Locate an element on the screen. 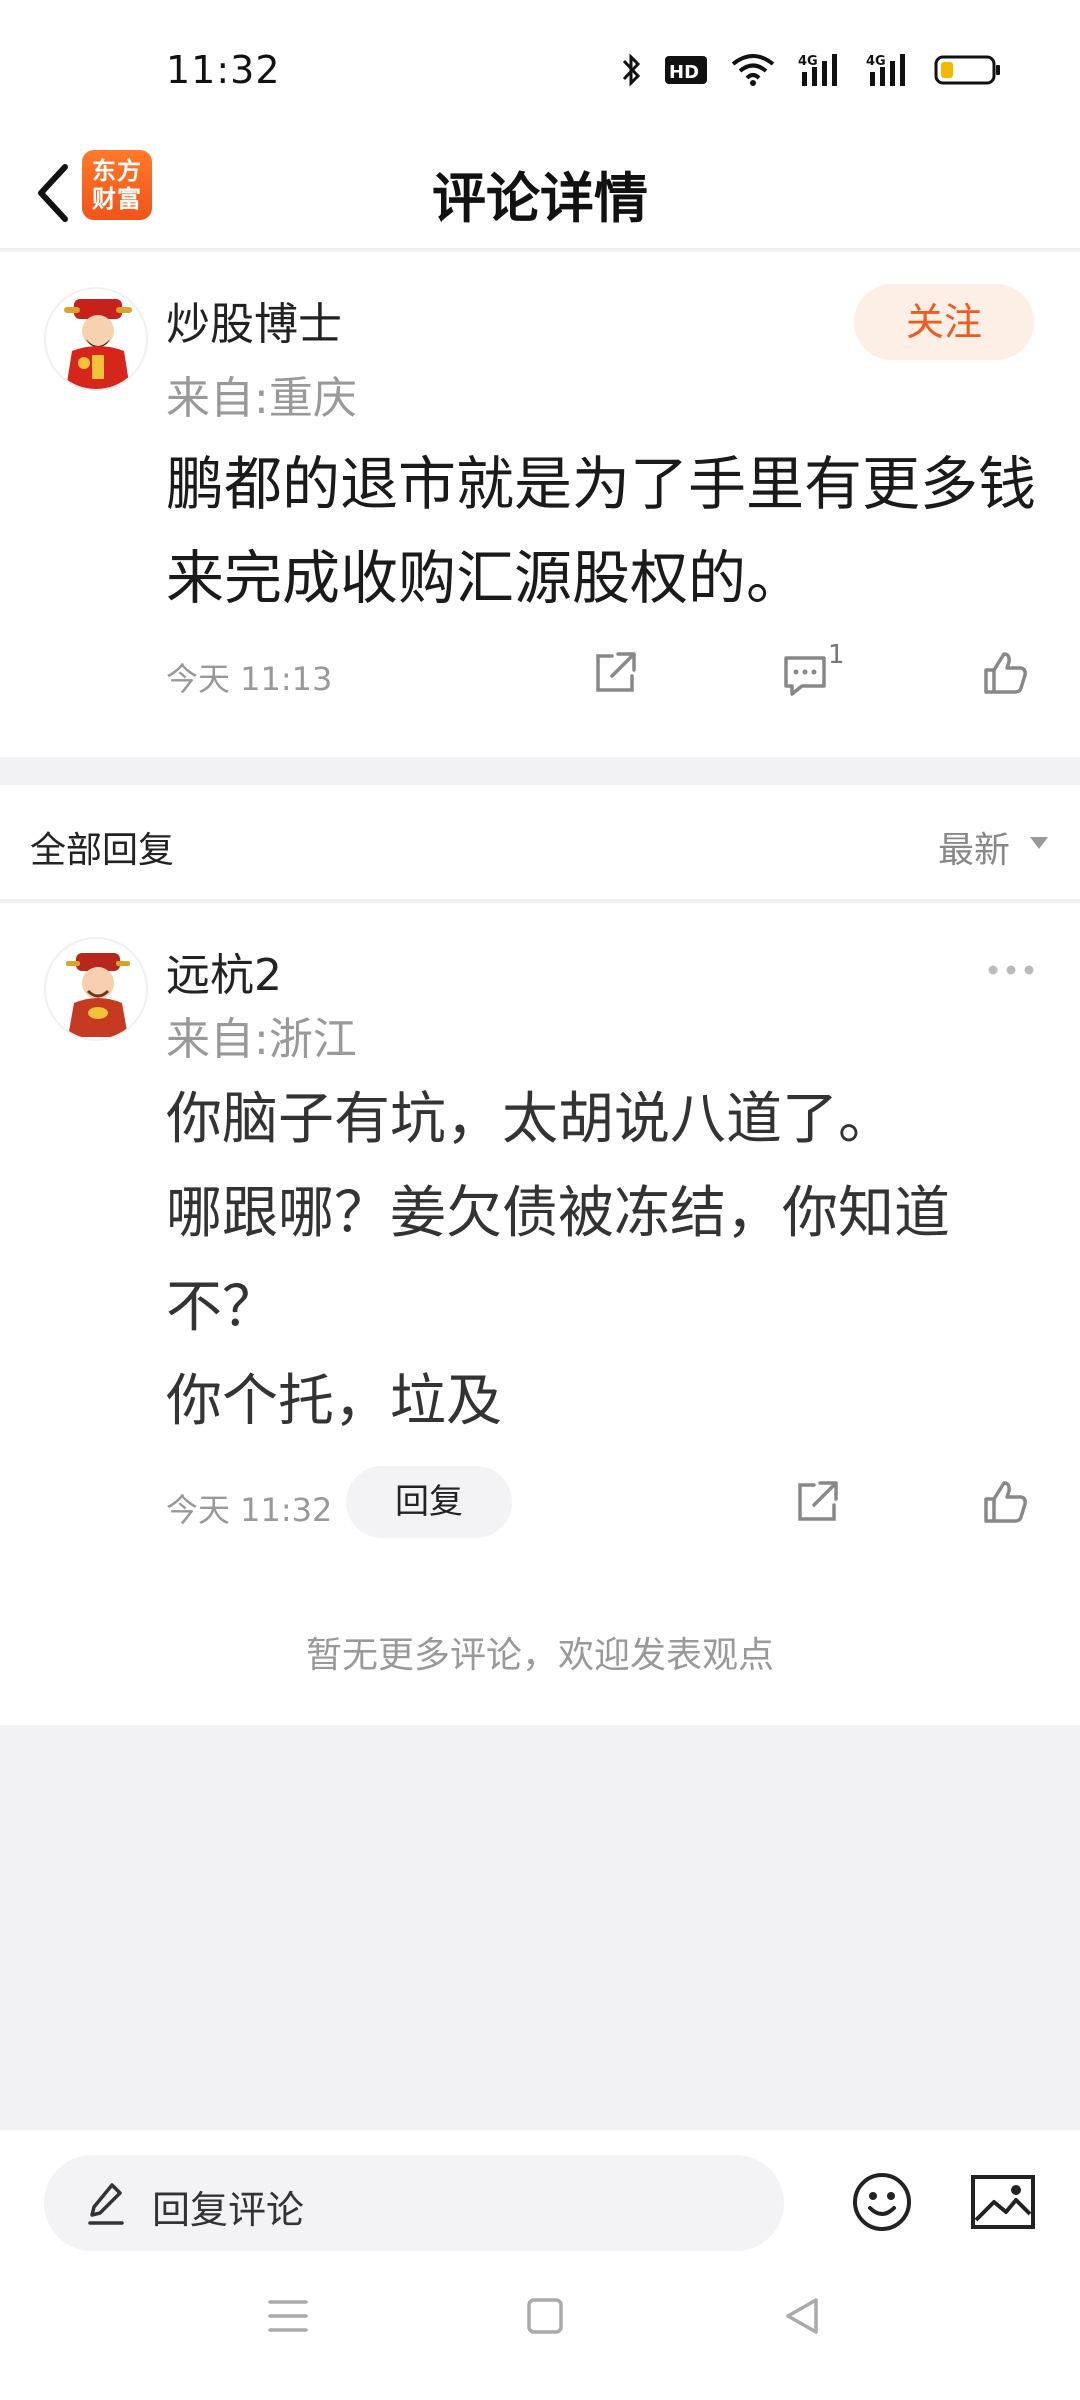 Image resolution: width=1080 pixels, height=2400 pixels. replies-title: 全部回复 is located at coordinates (102, 850).